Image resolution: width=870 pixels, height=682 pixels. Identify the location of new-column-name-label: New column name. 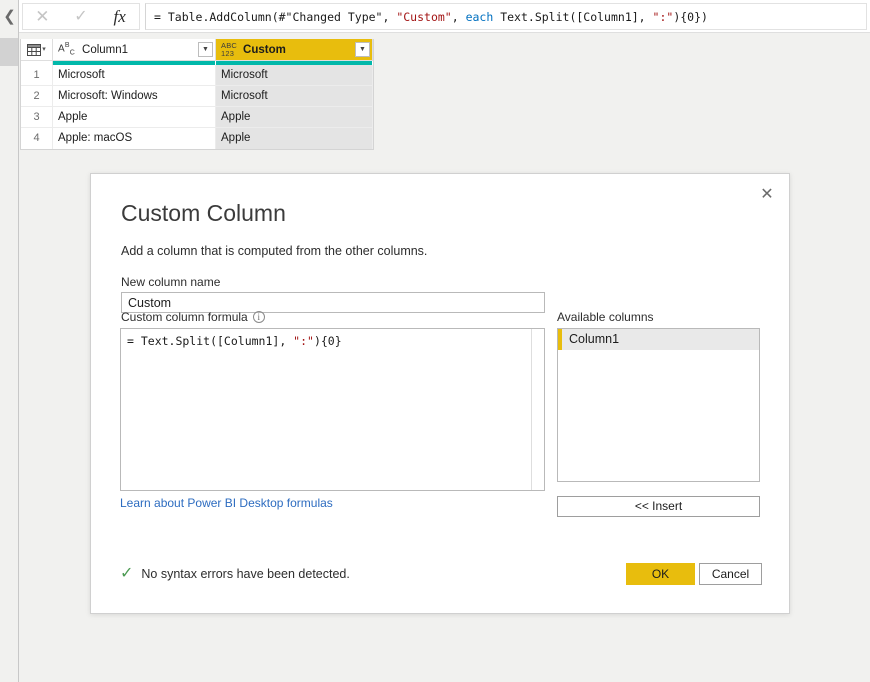
(171, 282).